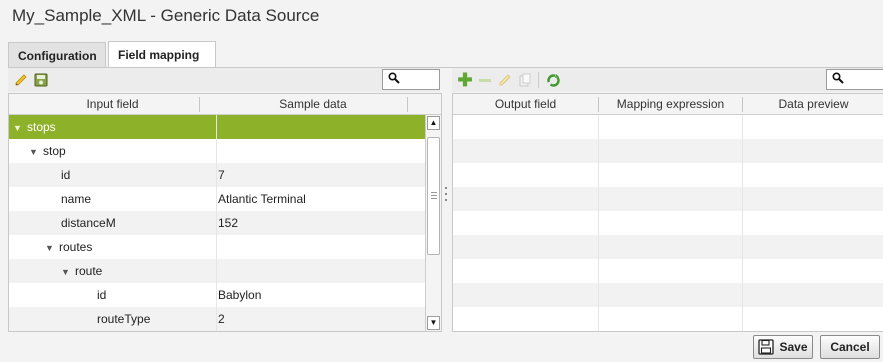  I want to click on input-table-header: Input field Sample data, so click(225, 104).